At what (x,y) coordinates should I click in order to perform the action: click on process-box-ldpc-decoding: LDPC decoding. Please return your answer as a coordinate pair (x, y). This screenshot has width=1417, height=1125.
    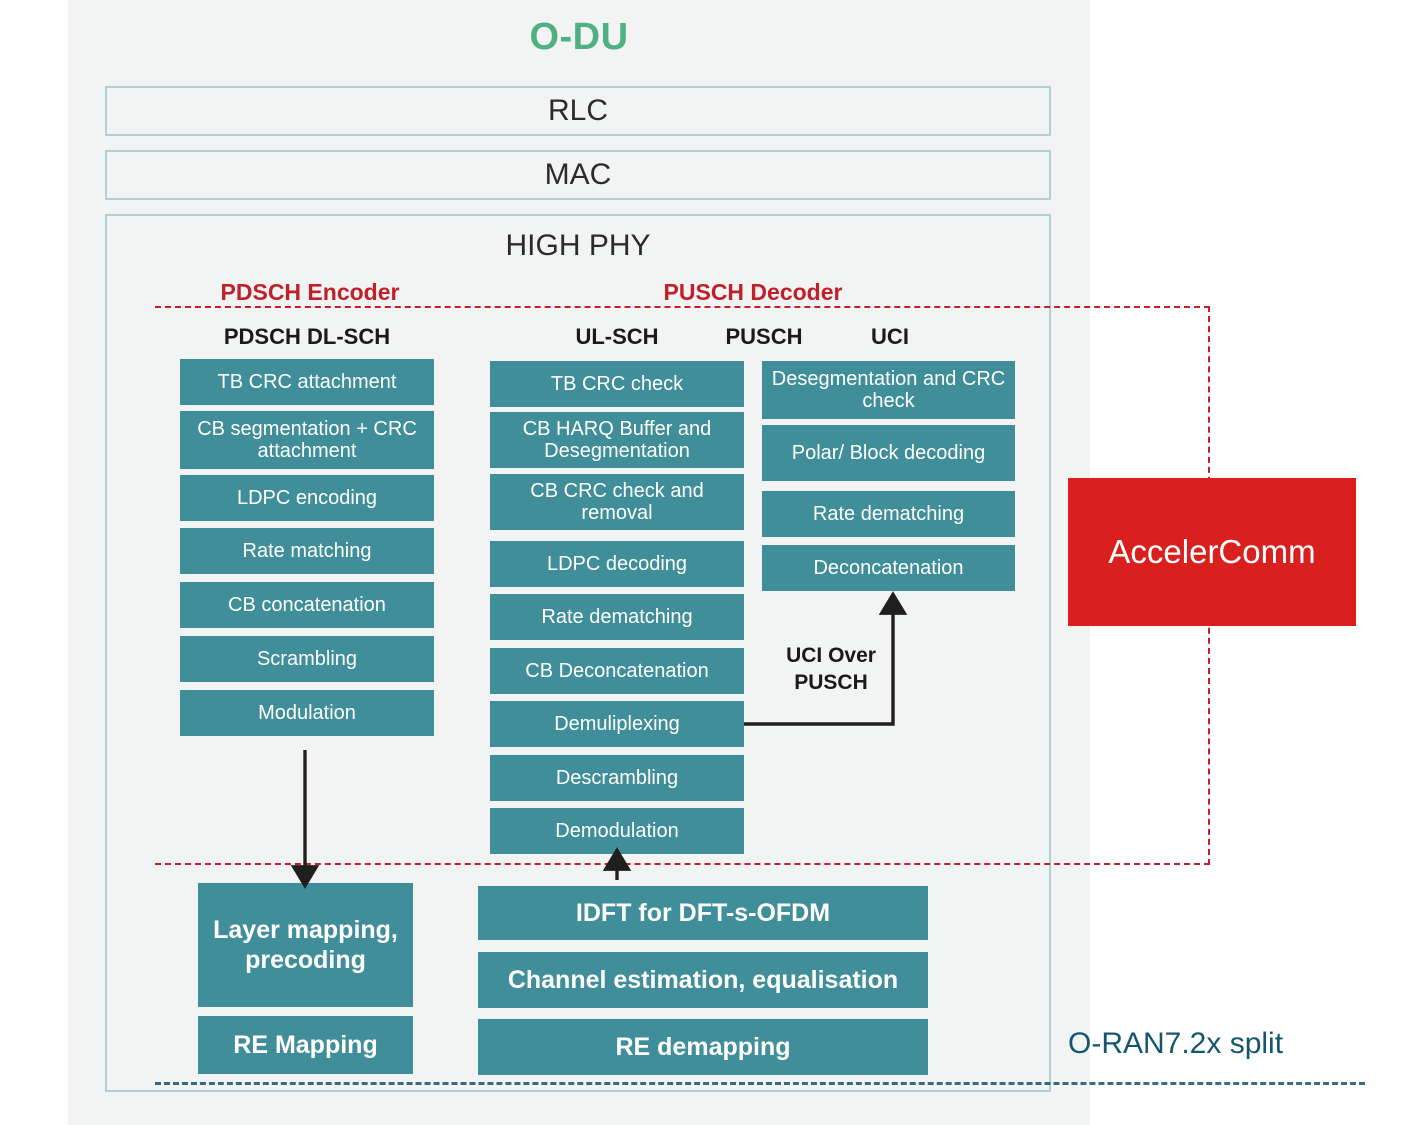
    Looking at the image, I should click on (617, 564).